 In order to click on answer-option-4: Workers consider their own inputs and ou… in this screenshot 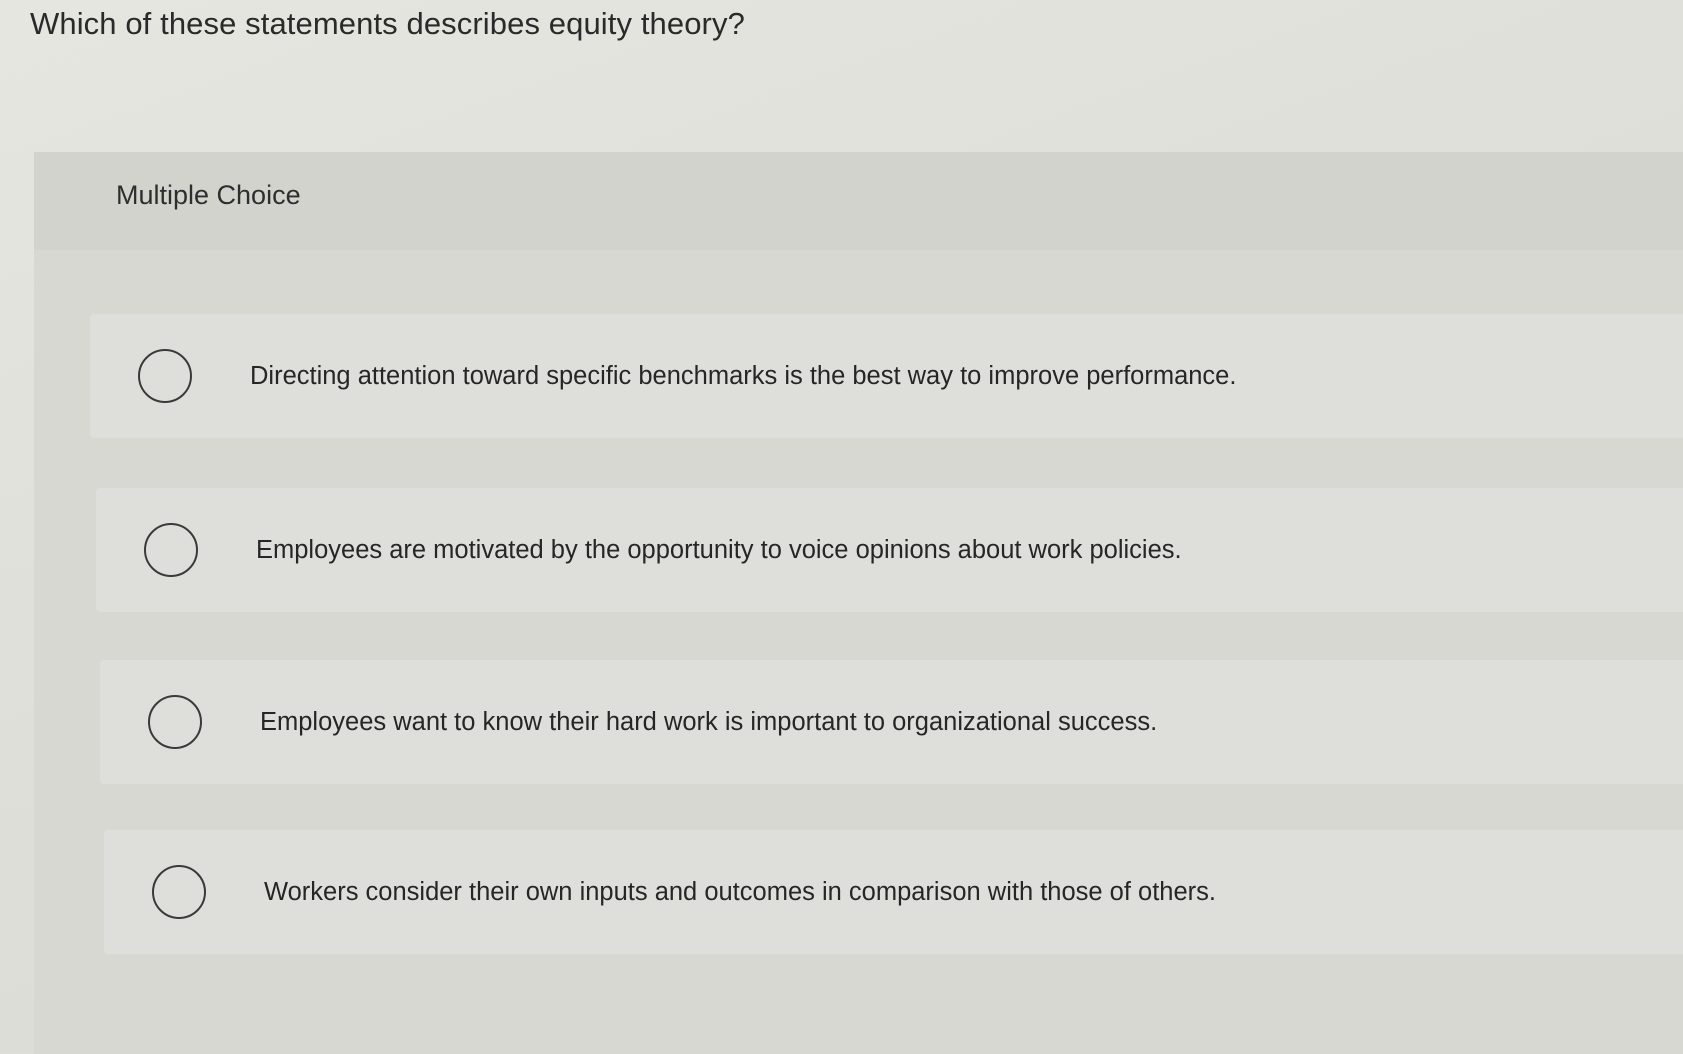, I will do `click(893, 892)`.